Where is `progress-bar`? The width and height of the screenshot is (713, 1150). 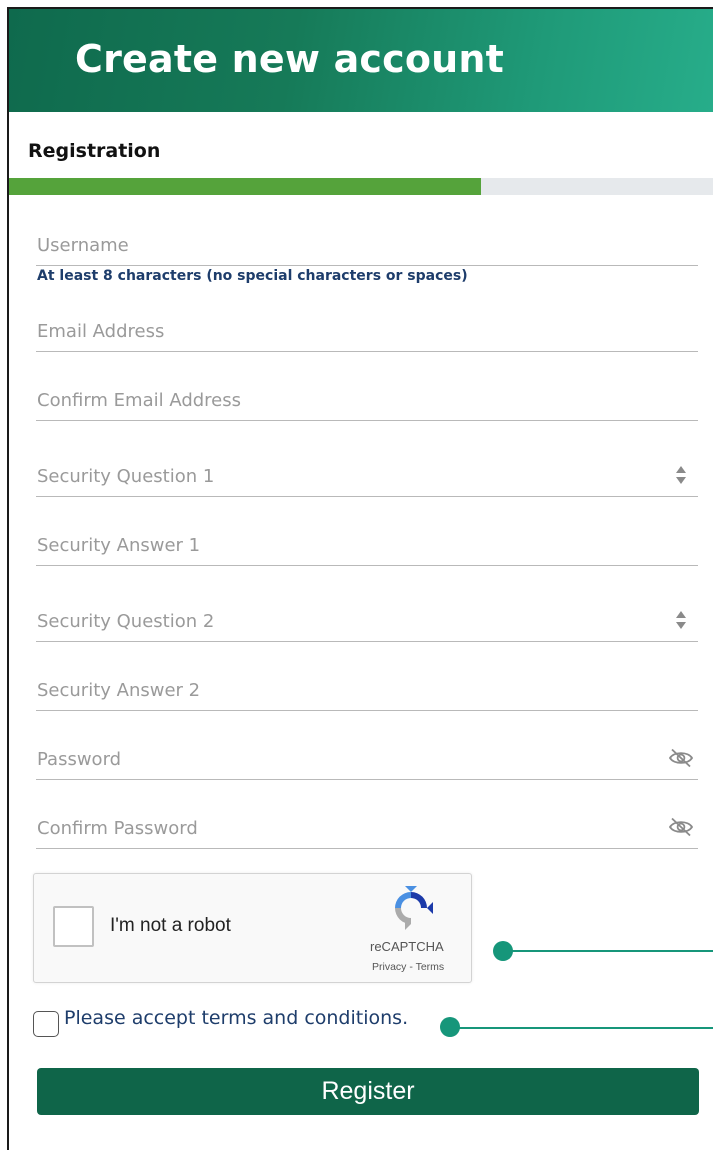
progress-bar is located at coordinates (361, 186).